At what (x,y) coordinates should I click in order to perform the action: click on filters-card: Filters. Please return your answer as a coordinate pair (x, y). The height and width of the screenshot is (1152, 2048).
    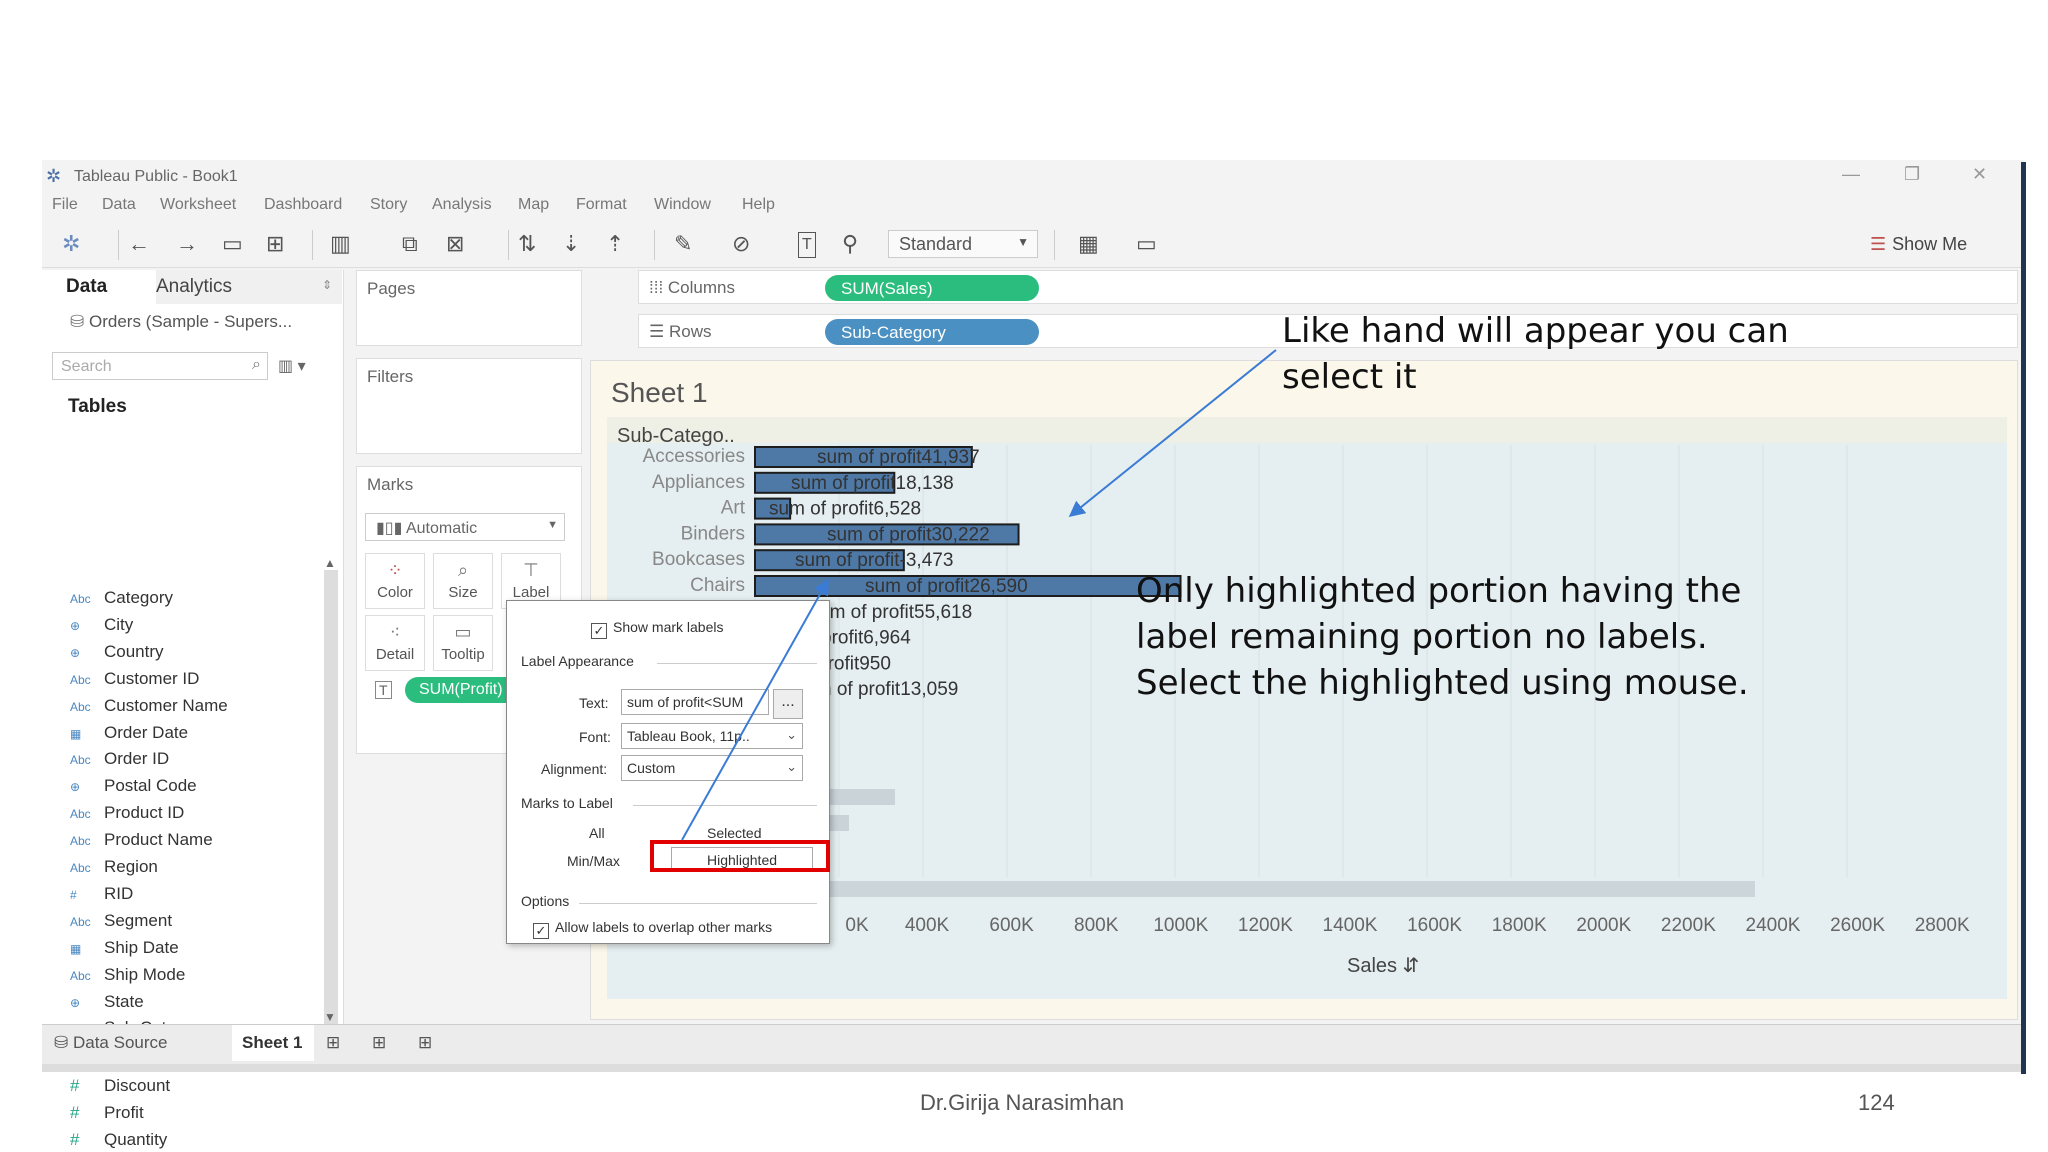
    Looking at the image, I should click on (469, 406).